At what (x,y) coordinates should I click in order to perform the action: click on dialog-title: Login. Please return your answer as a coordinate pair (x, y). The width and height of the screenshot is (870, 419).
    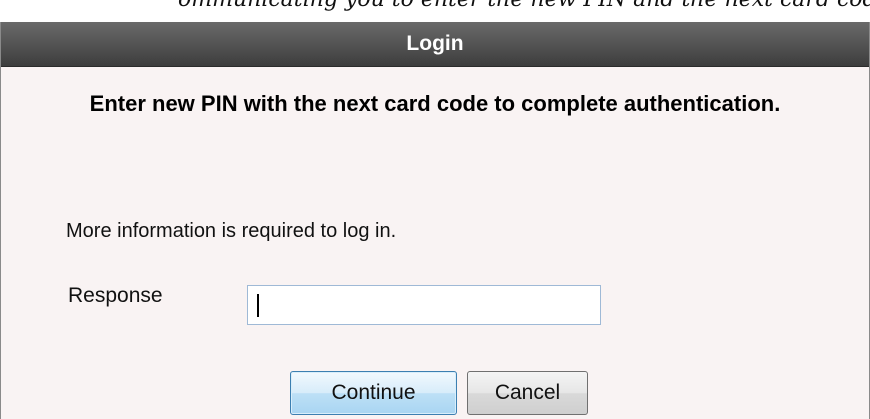
    Looking at the image, I should click on (435, 43).